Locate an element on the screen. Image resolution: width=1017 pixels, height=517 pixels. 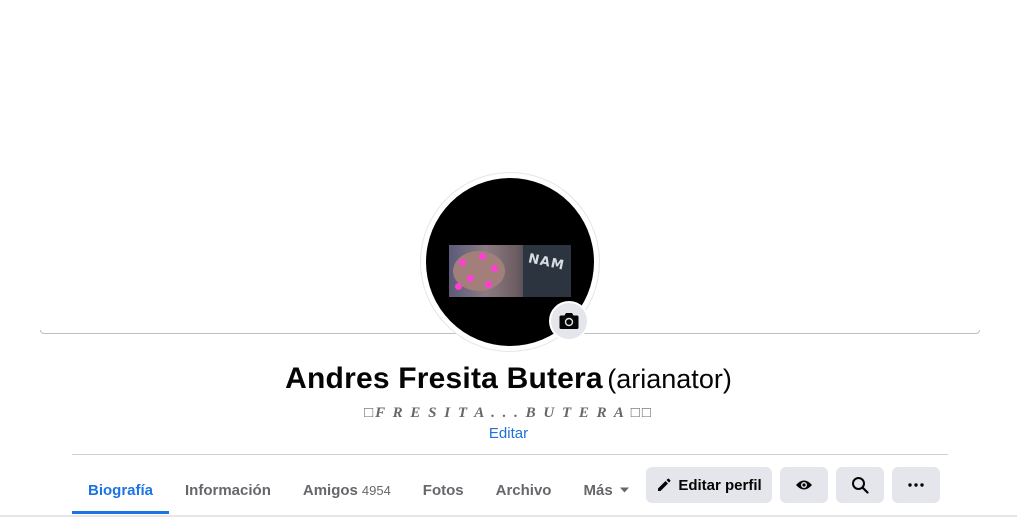
tab-label: Amigos is located at coordinates (330, 490).